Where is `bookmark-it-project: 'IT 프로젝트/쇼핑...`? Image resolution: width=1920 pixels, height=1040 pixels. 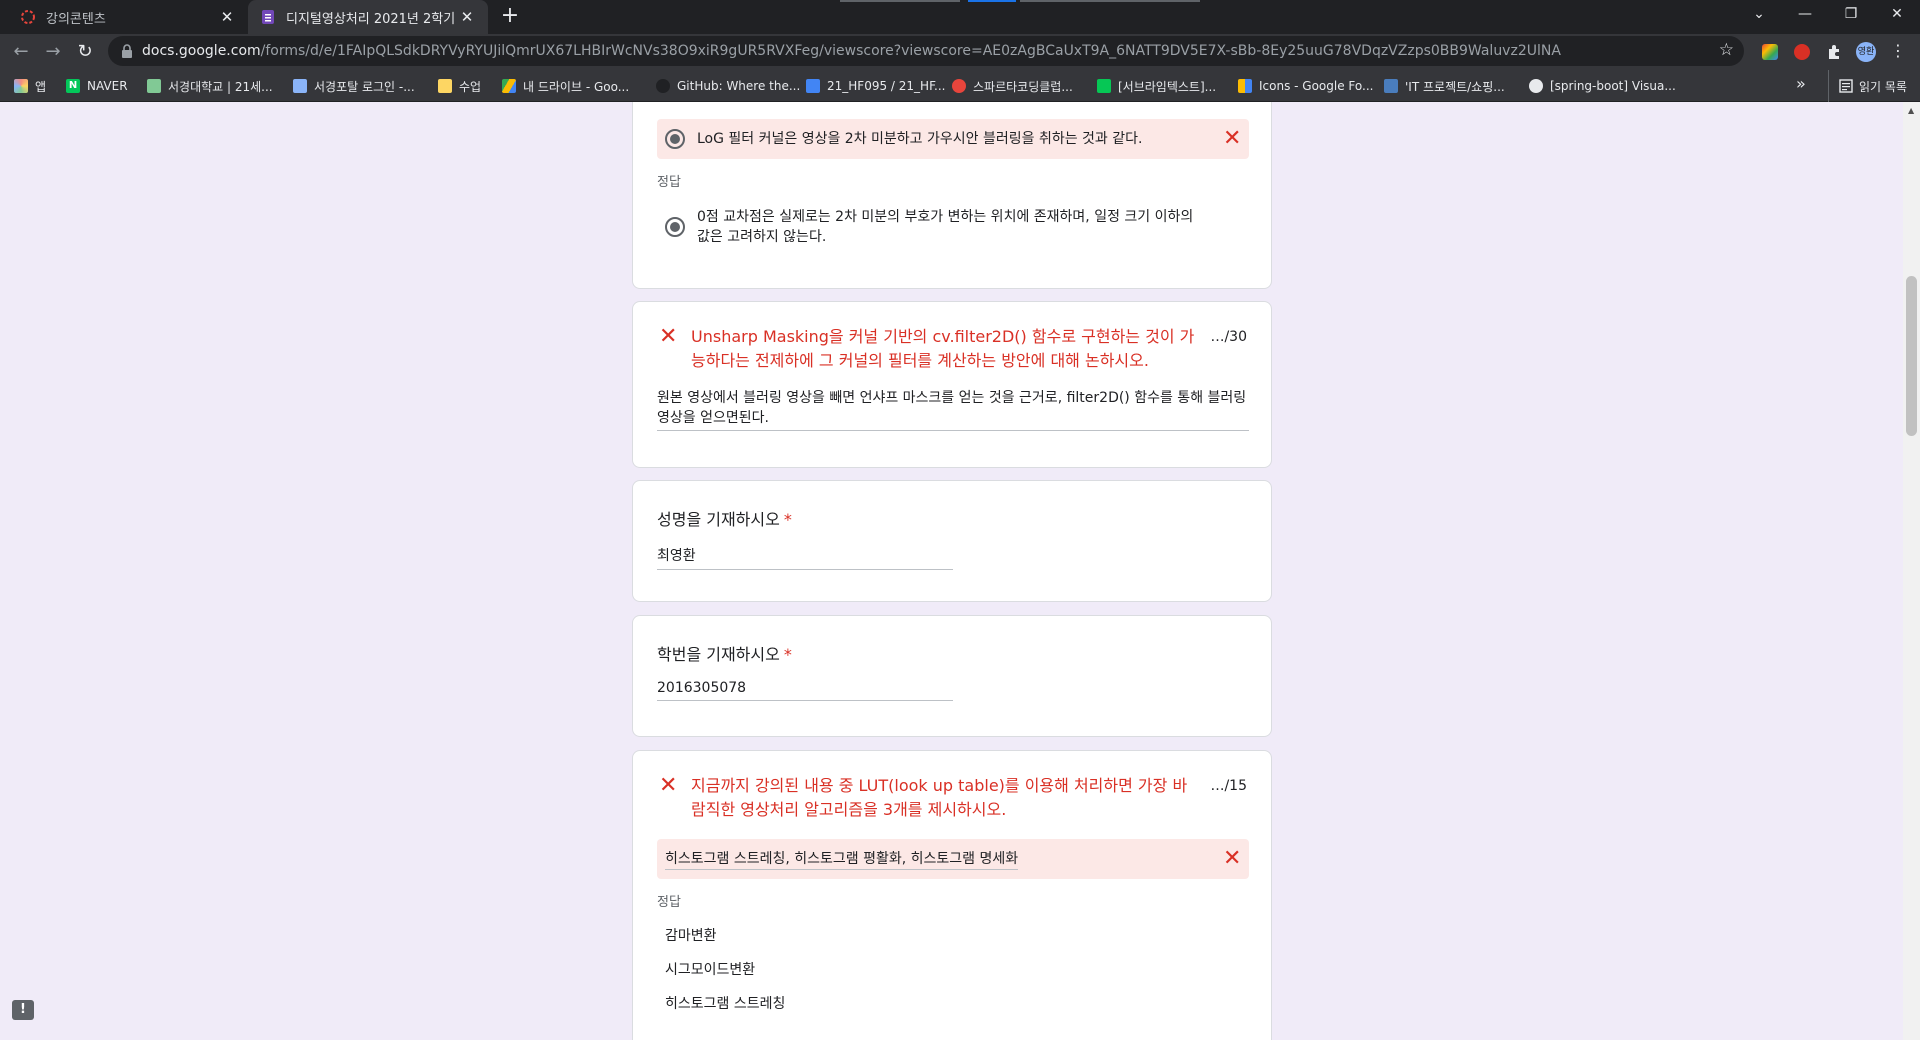 bookmark-it-project: 'IT 프로젝트/쇼핑... is located at coordinates (1444, 86).